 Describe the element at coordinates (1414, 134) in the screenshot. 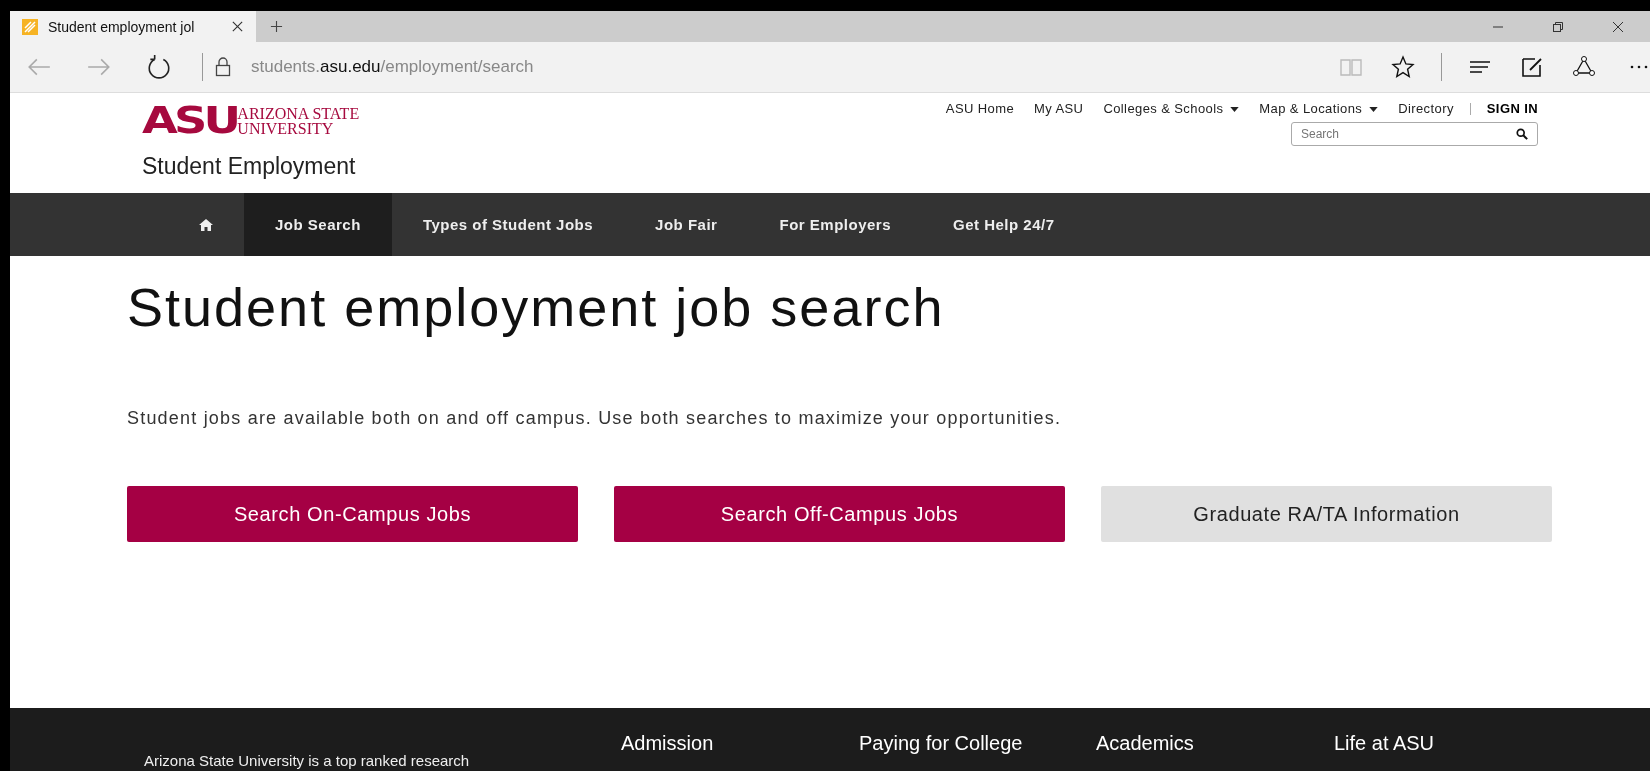

I see `search-field: Search` at that location.